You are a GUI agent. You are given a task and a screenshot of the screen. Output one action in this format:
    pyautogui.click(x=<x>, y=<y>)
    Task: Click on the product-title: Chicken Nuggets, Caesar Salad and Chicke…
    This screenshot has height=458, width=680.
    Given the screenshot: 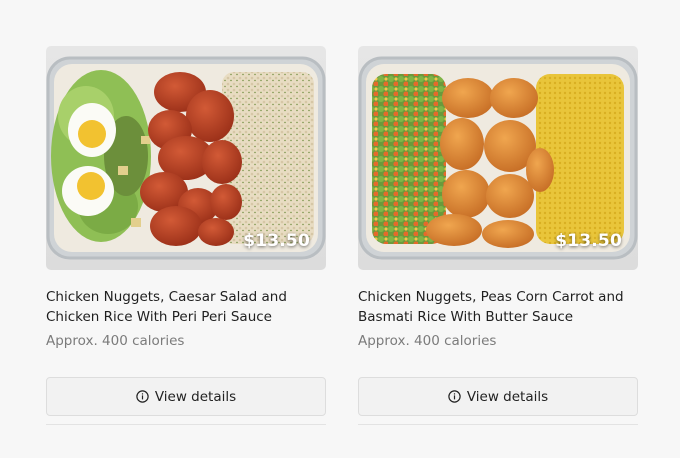 What is the action you would take?
    pyautogui.click(x=186, y=307)
    